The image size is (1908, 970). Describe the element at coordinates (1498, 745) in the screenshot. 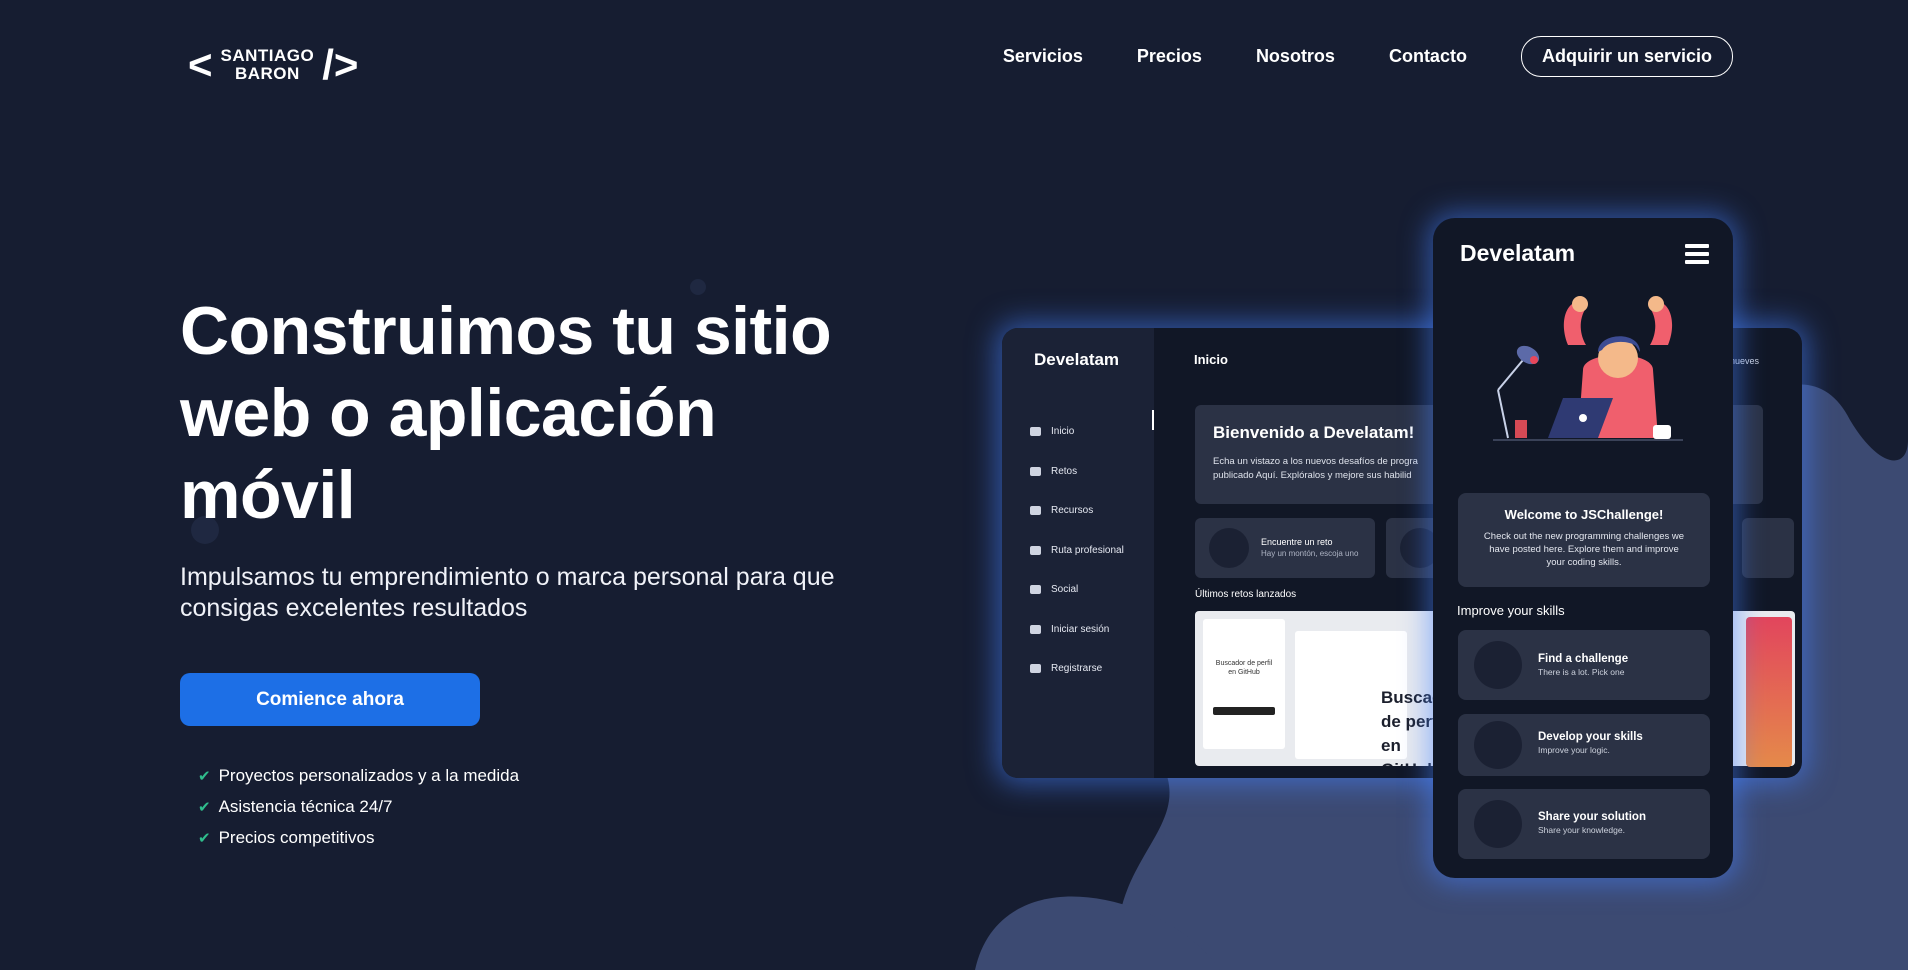

I see `head-gear-icon` at that location.